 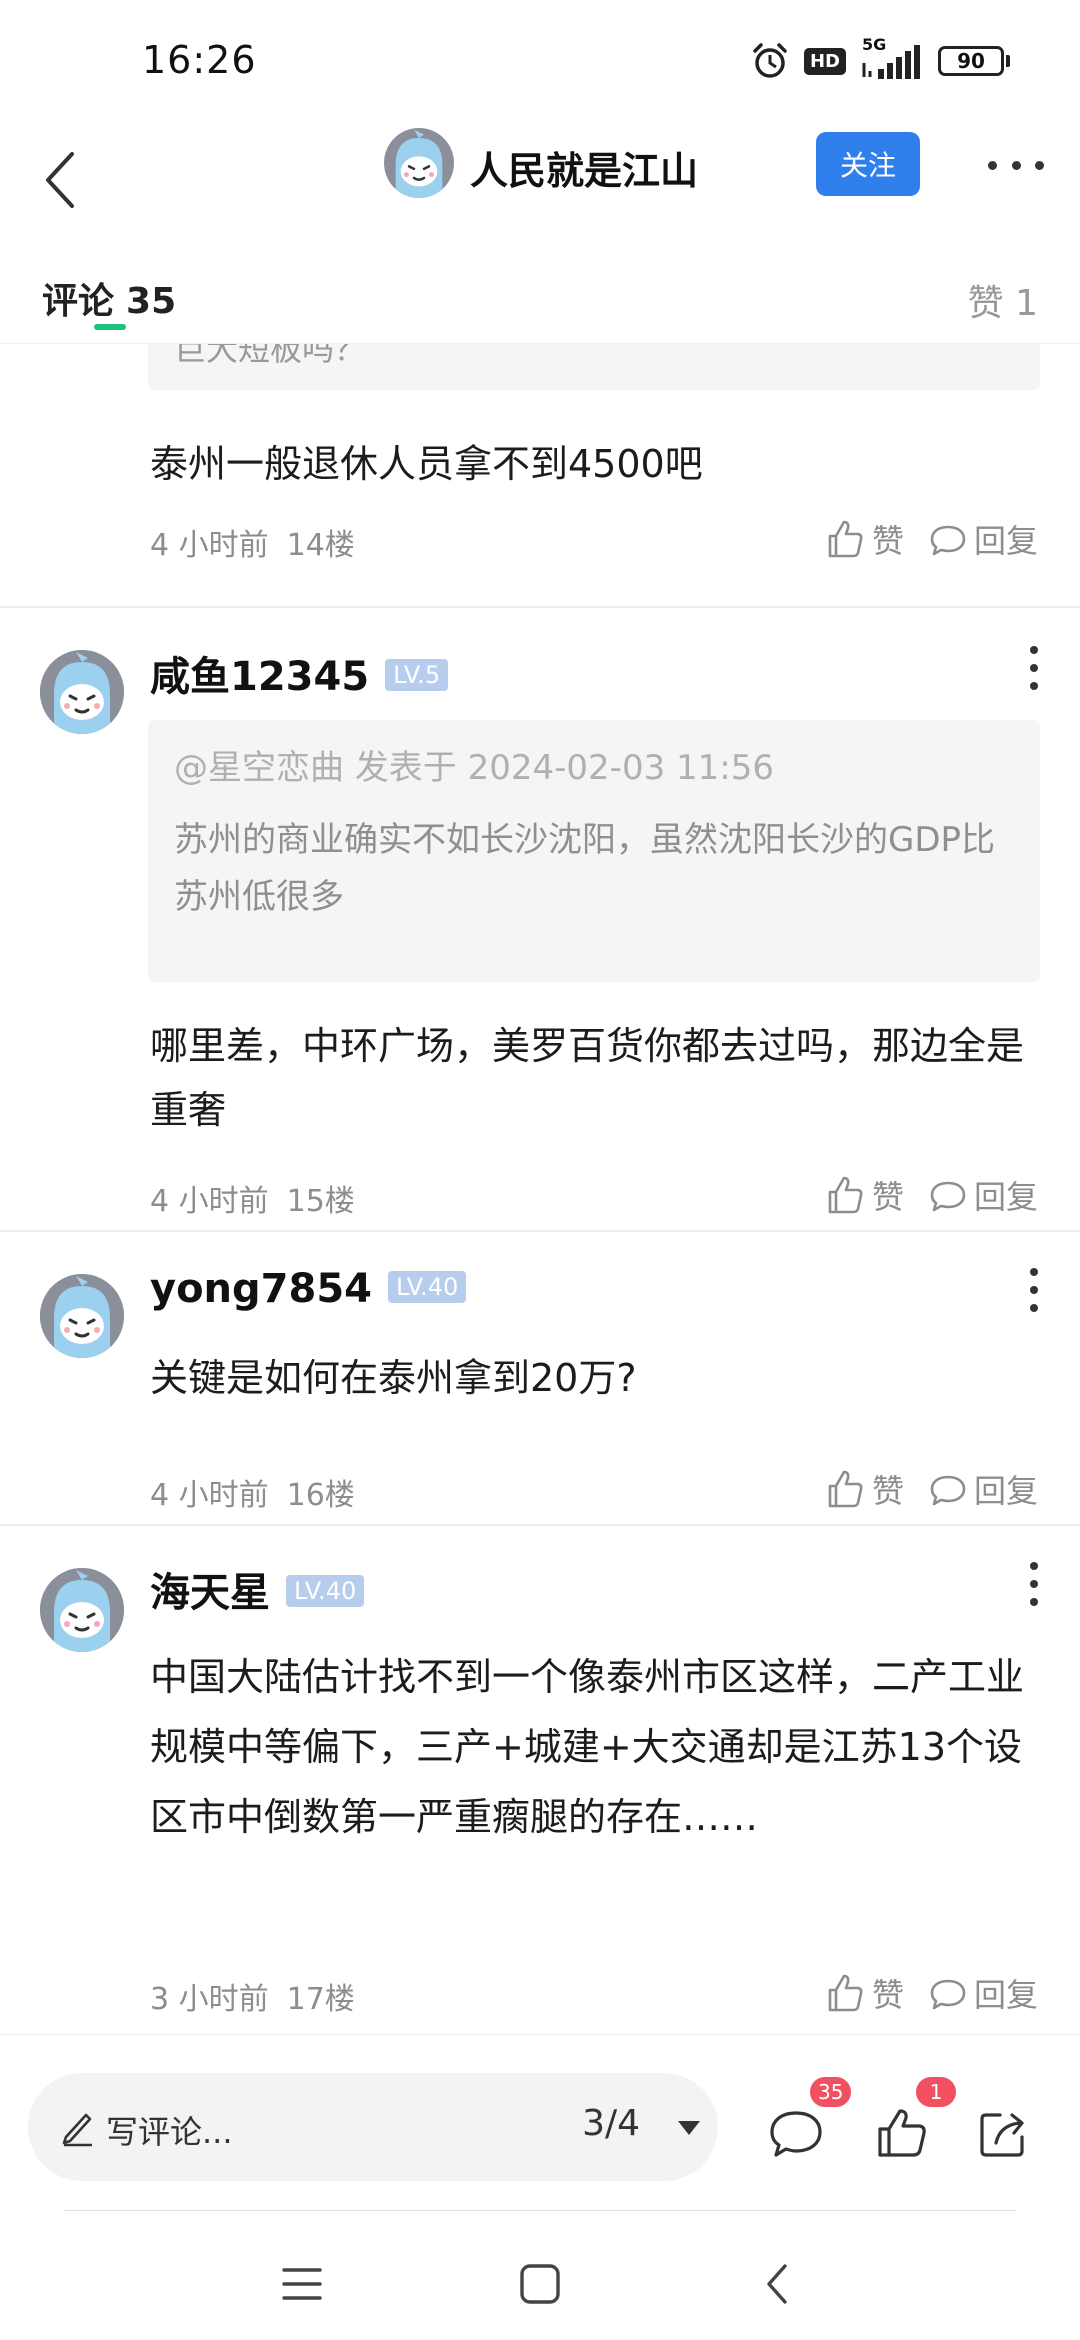 What do you see at coordinates (320, 1201) in the screenshot?
I see `comment-floor: 15楼` at bounding box center [320, 1201].